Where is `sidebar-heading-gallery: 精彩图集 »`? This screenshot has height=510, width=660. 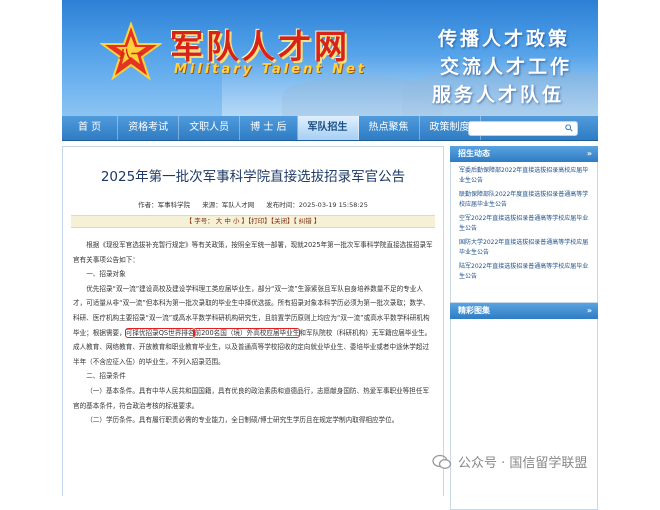 sidebar-heading-gallery: 精彩图集 » is located at coordinates (524, 311).